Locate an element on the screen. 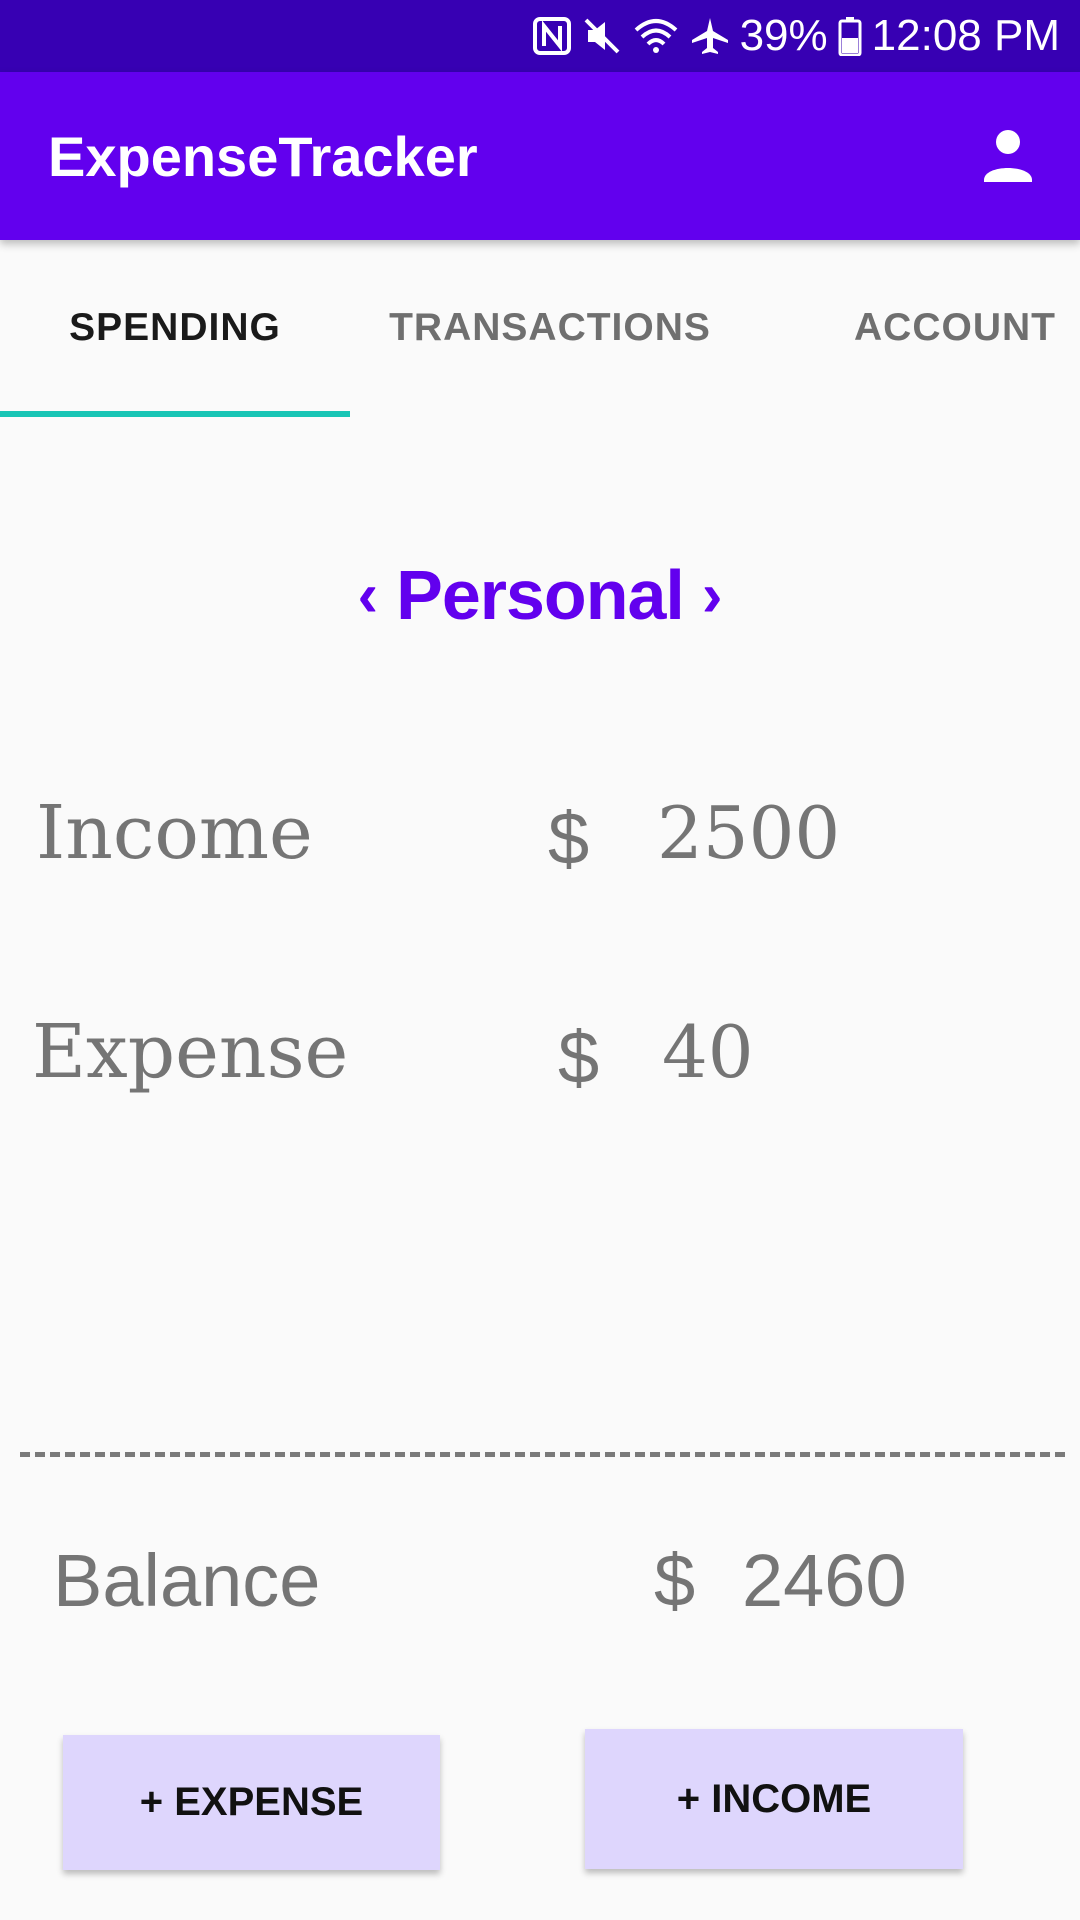 This screenshot has width=1080, height=1920. balance-label: Balance is located at coordinates (187, 1580).